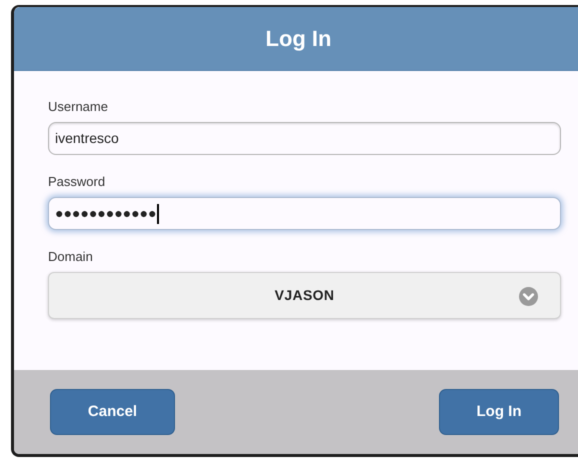 Image resolution: width=578 pixels, height=459 pixels. I want to click on username-field: iventresco, so click(304, 138).